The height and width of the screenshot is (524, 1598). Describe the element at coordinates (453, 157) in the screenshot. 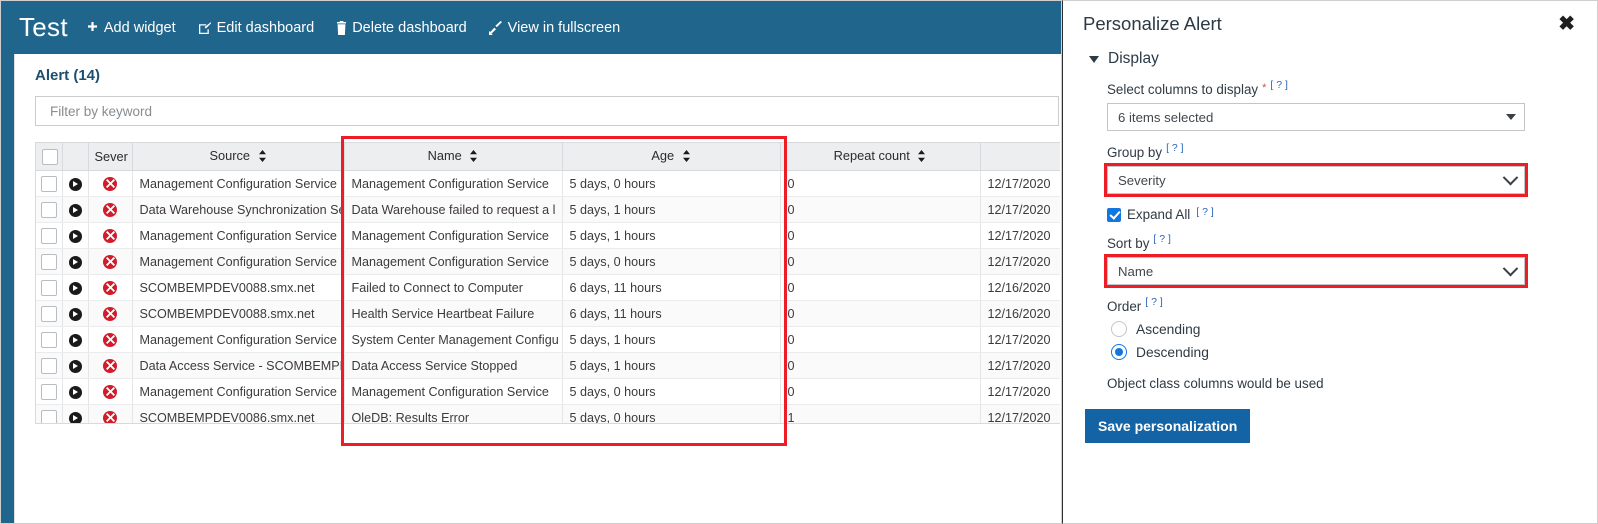

I see `column-header-name: Name` at that location.